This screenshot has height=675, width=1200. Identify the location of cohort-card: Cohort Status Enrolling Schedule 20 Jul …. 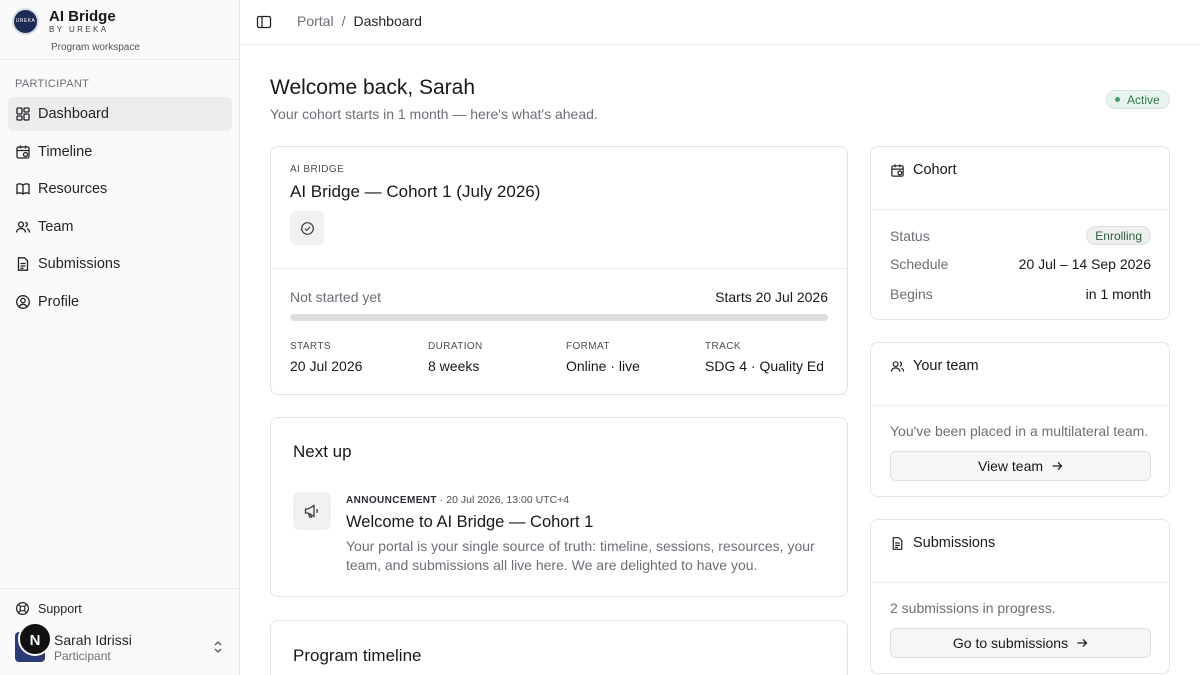
(1020, 233).